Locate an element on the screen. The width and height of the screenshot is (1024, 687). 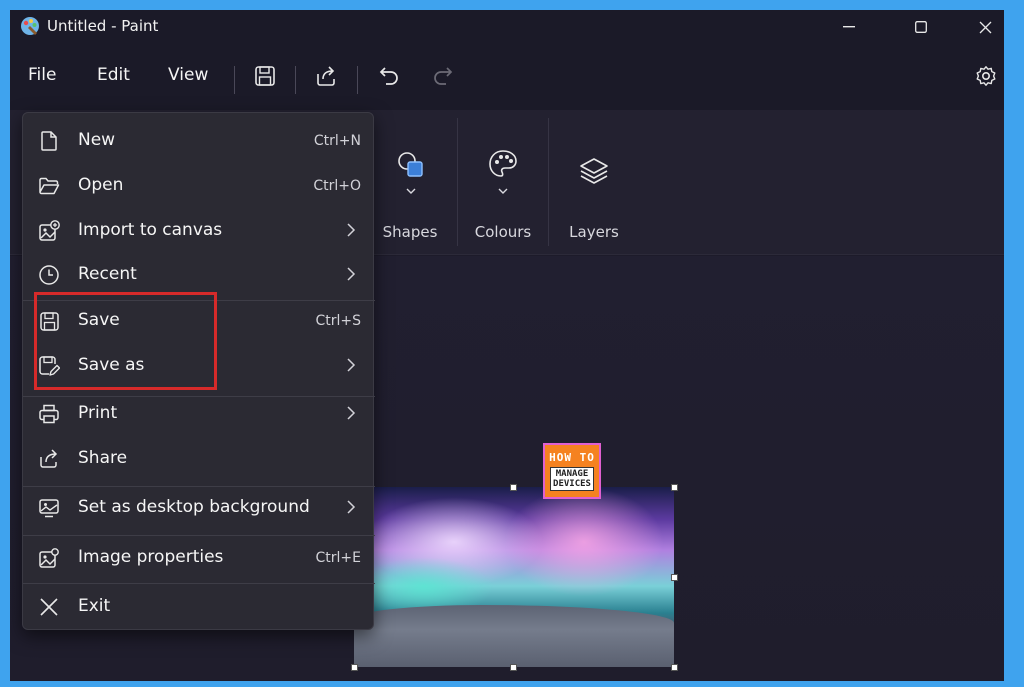
menu-item-label: Import to canvas is located at coordinates (150, 230).